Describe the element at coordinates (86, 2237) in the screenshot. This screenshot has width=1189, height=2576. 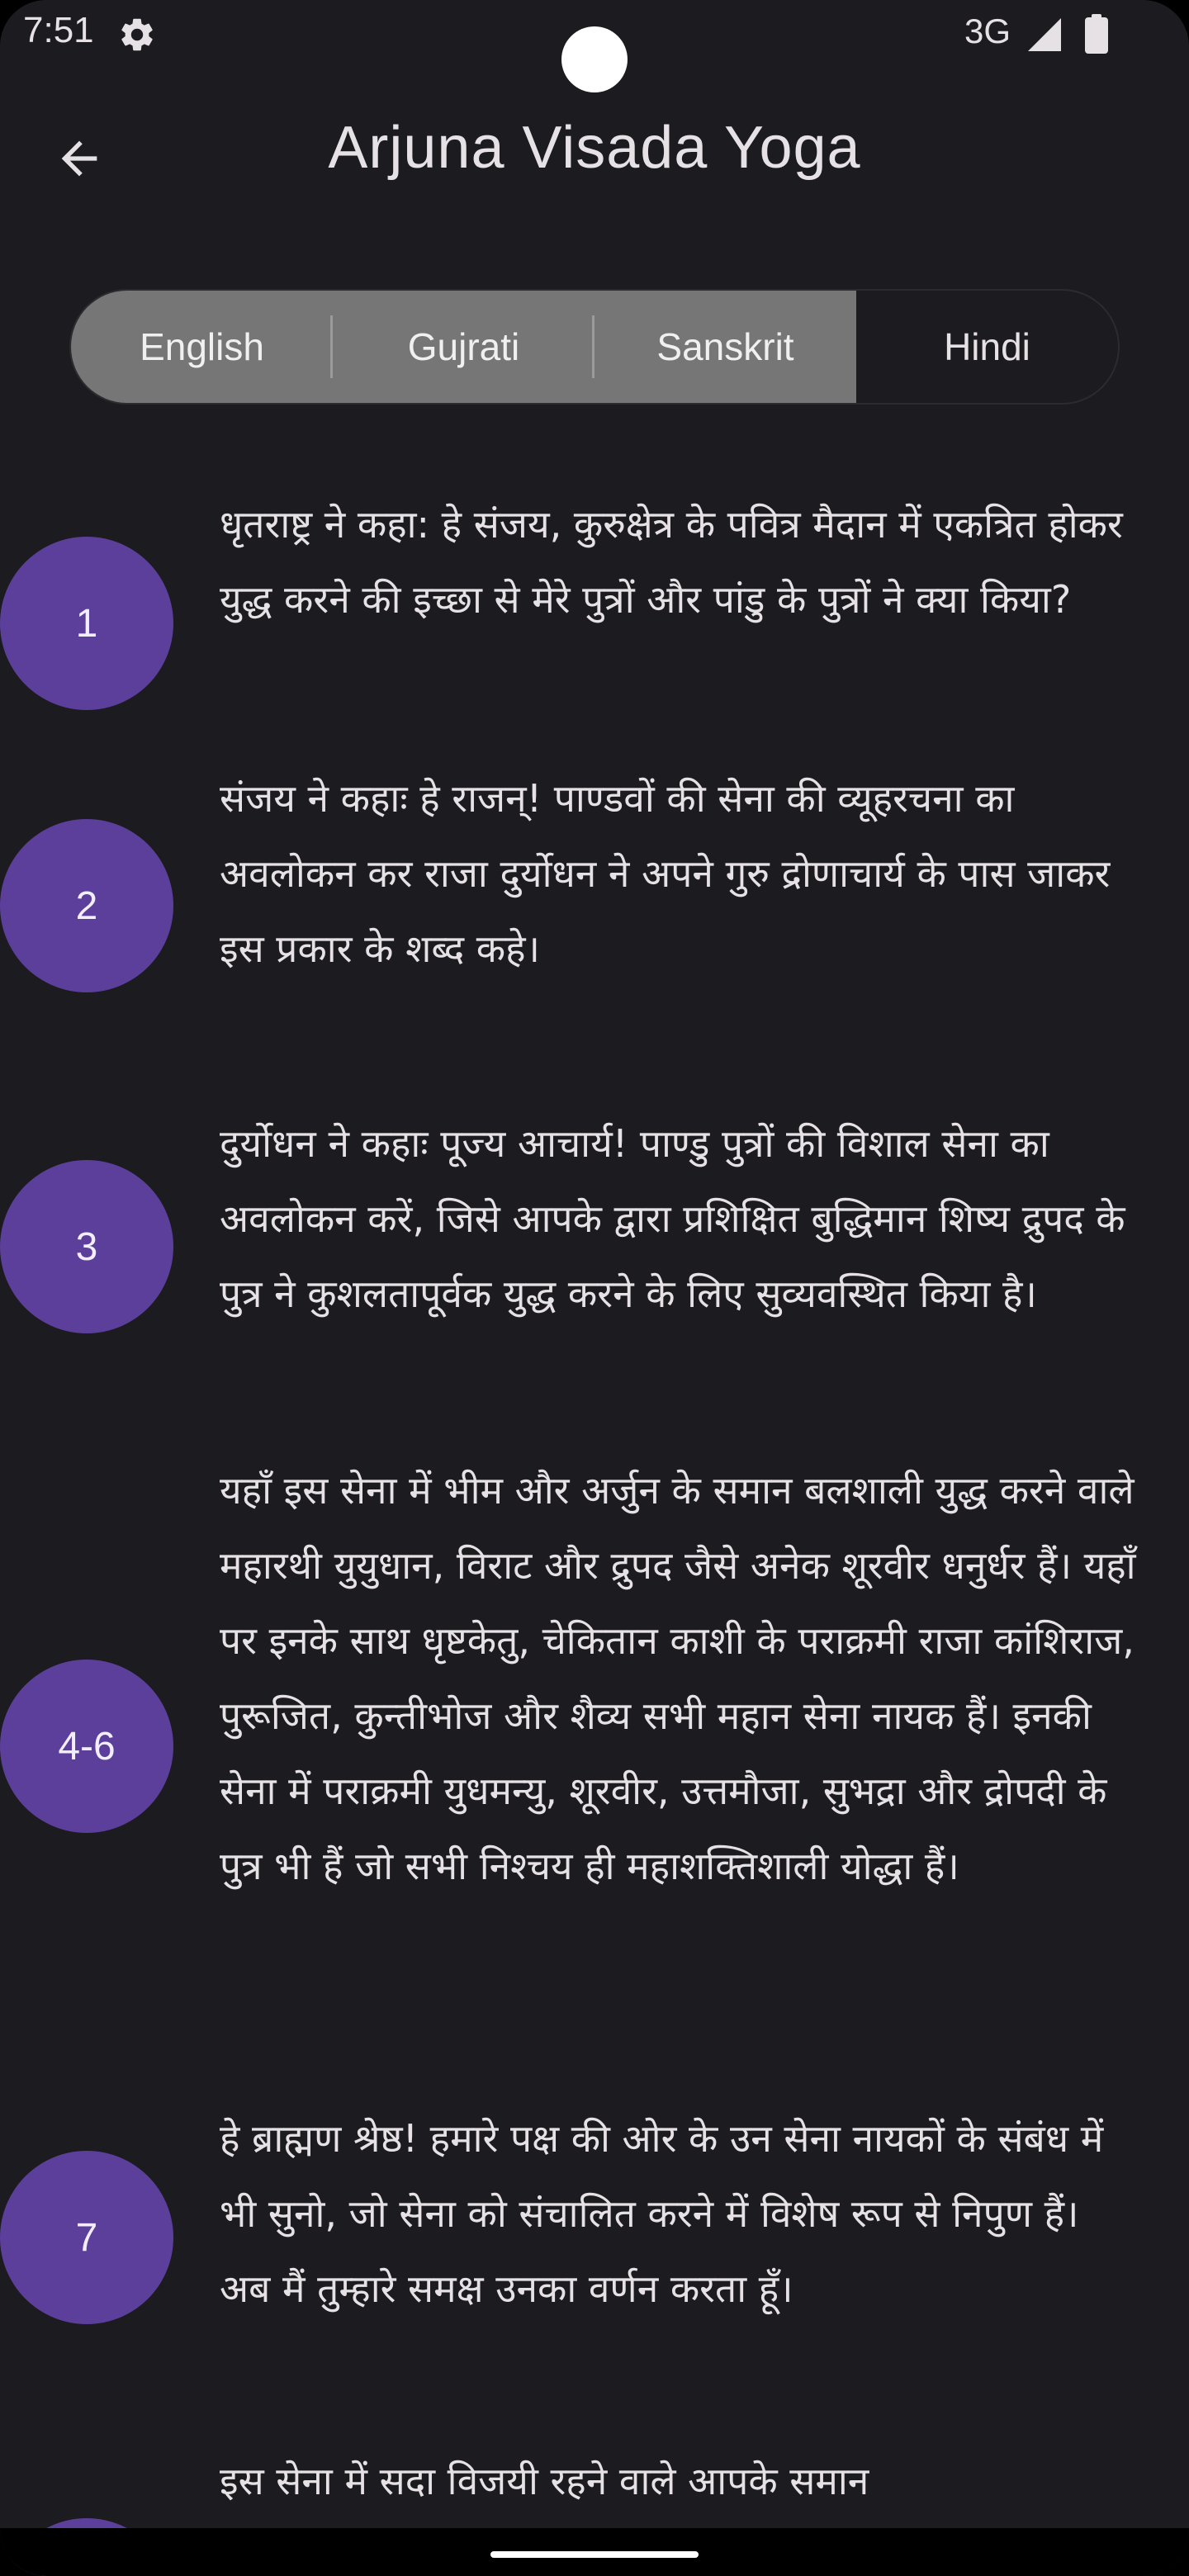
I see `verse-number-badge: 7` at that location.